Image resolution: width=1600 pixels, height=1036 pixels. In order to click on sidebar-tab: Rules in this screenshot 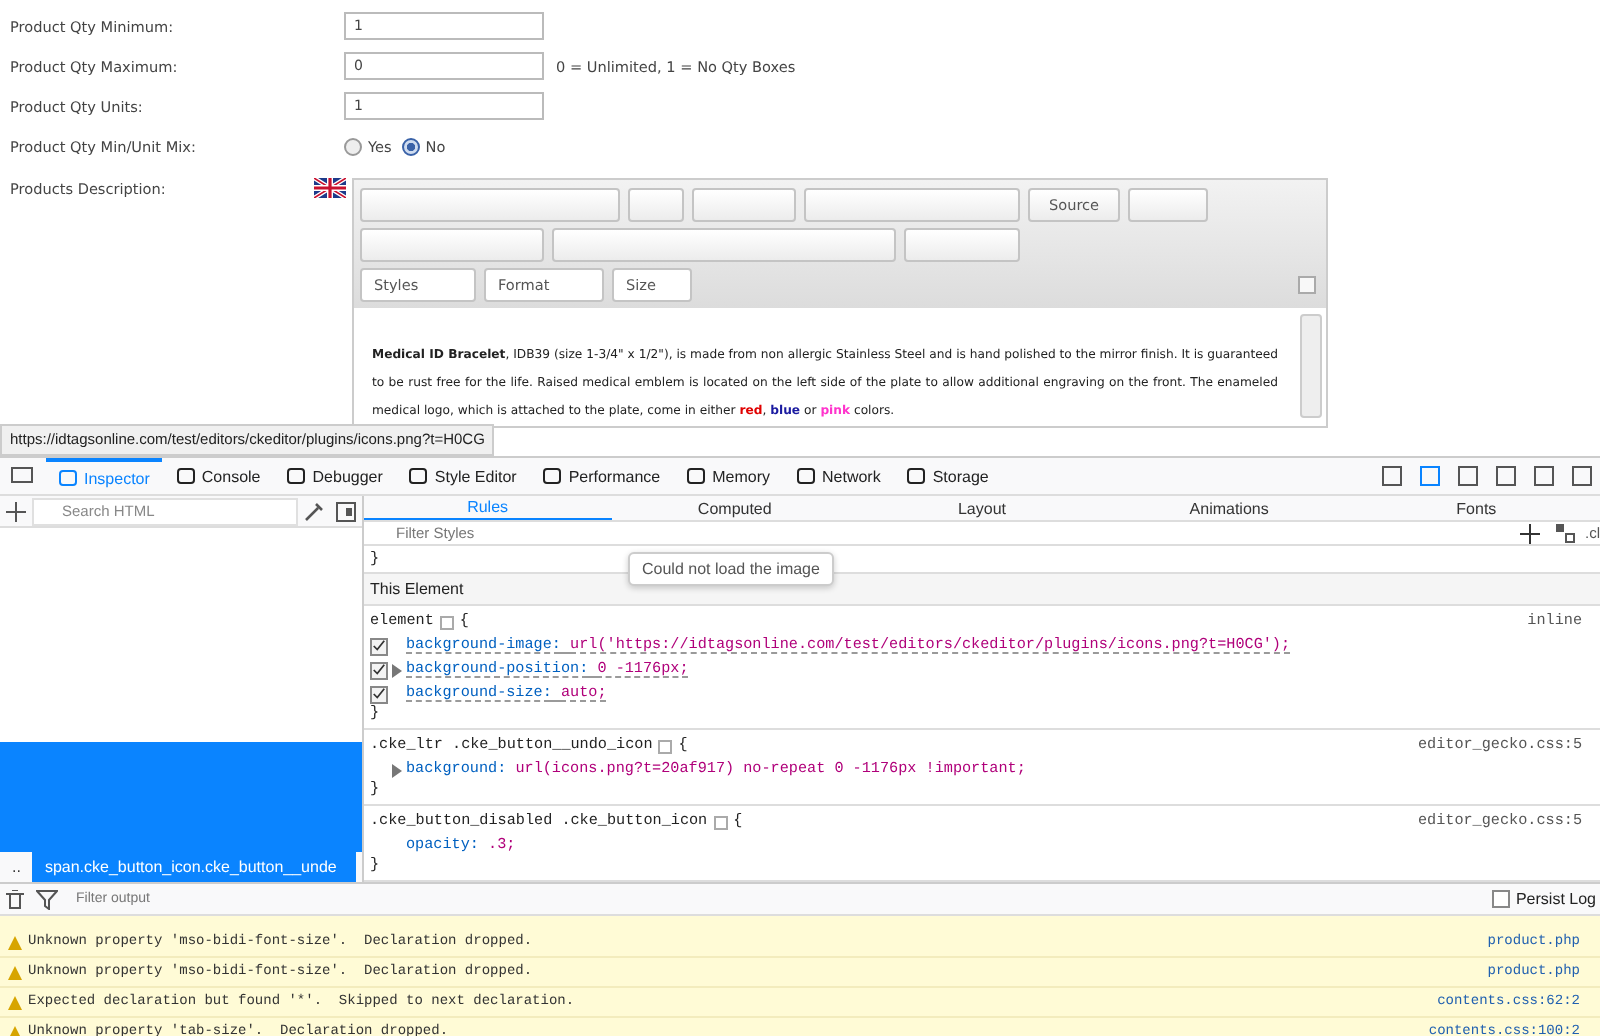, I will do `click(488, 508)`.